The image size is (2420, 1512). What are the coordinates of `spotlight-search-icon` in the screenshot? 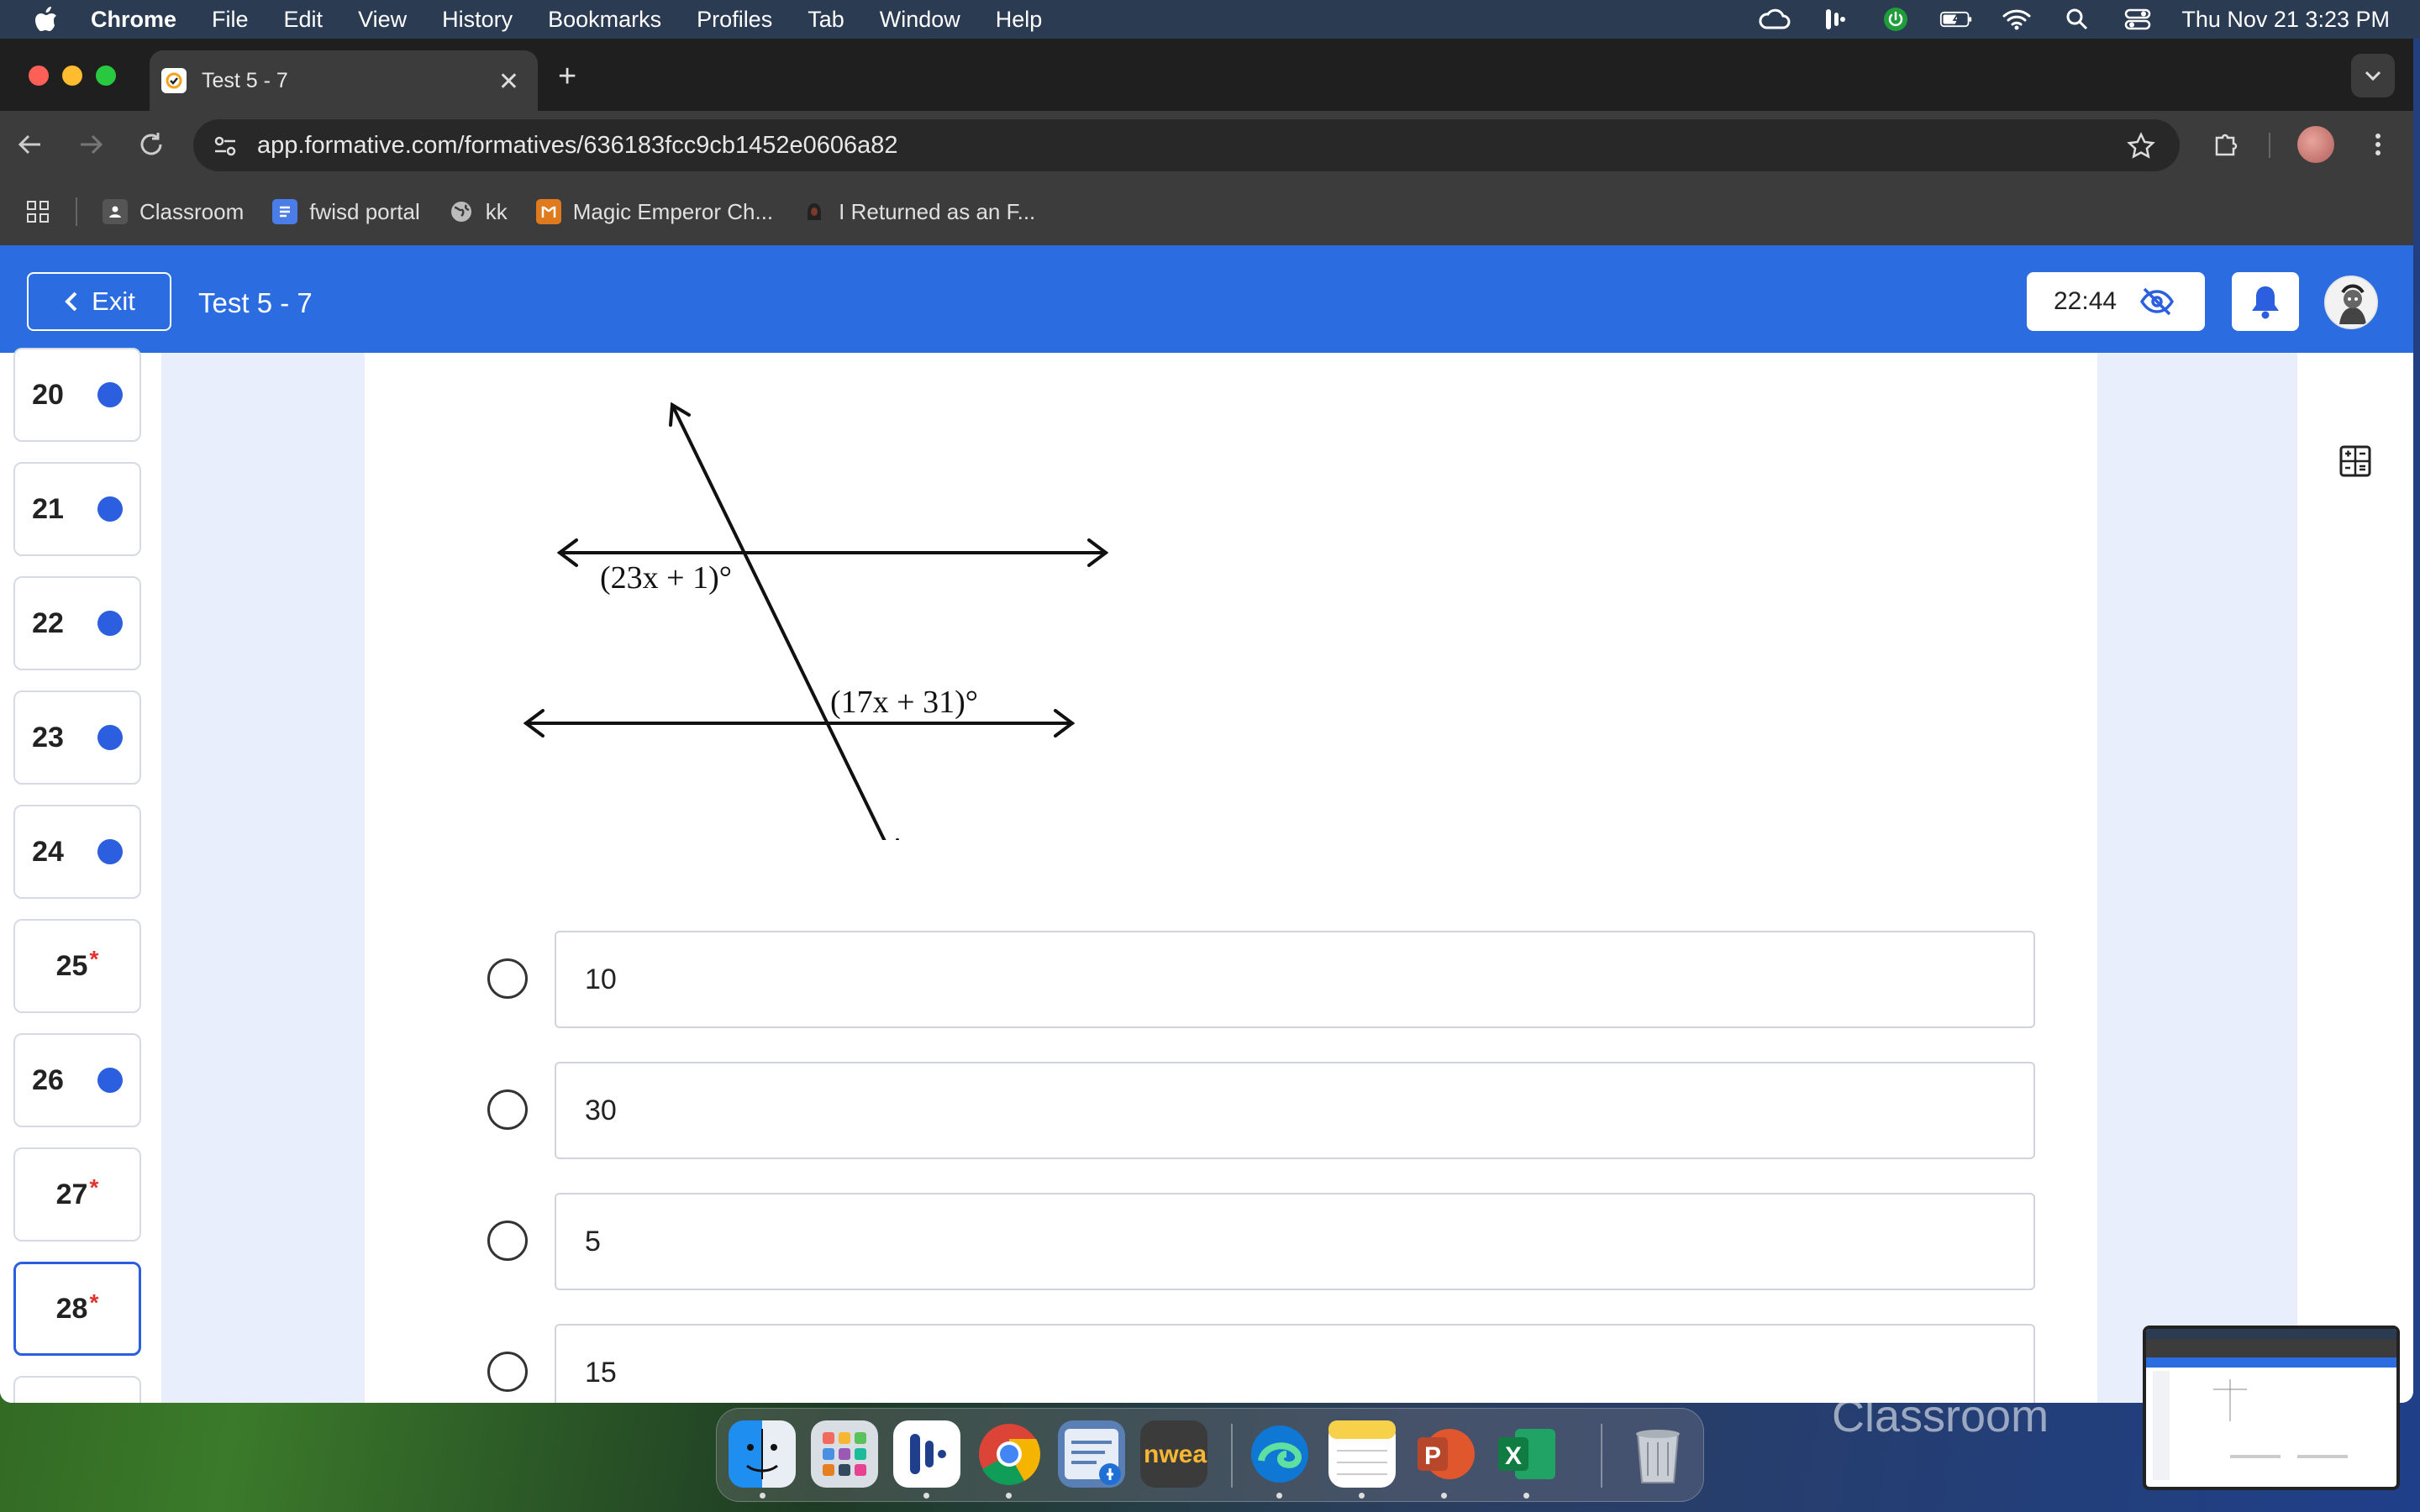 It's located at (2077, 19).